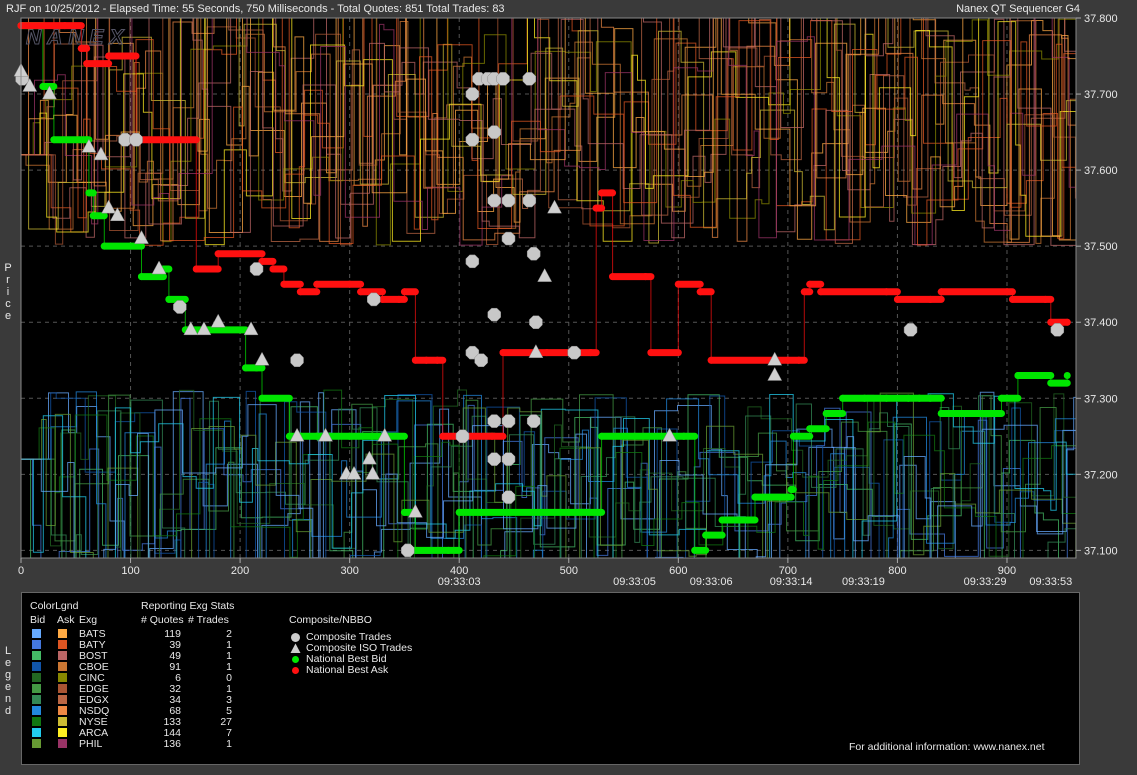 The height and width of the screenshot is (775, 1137). I want to click on x-tick-label: 600, so click(678, 571).